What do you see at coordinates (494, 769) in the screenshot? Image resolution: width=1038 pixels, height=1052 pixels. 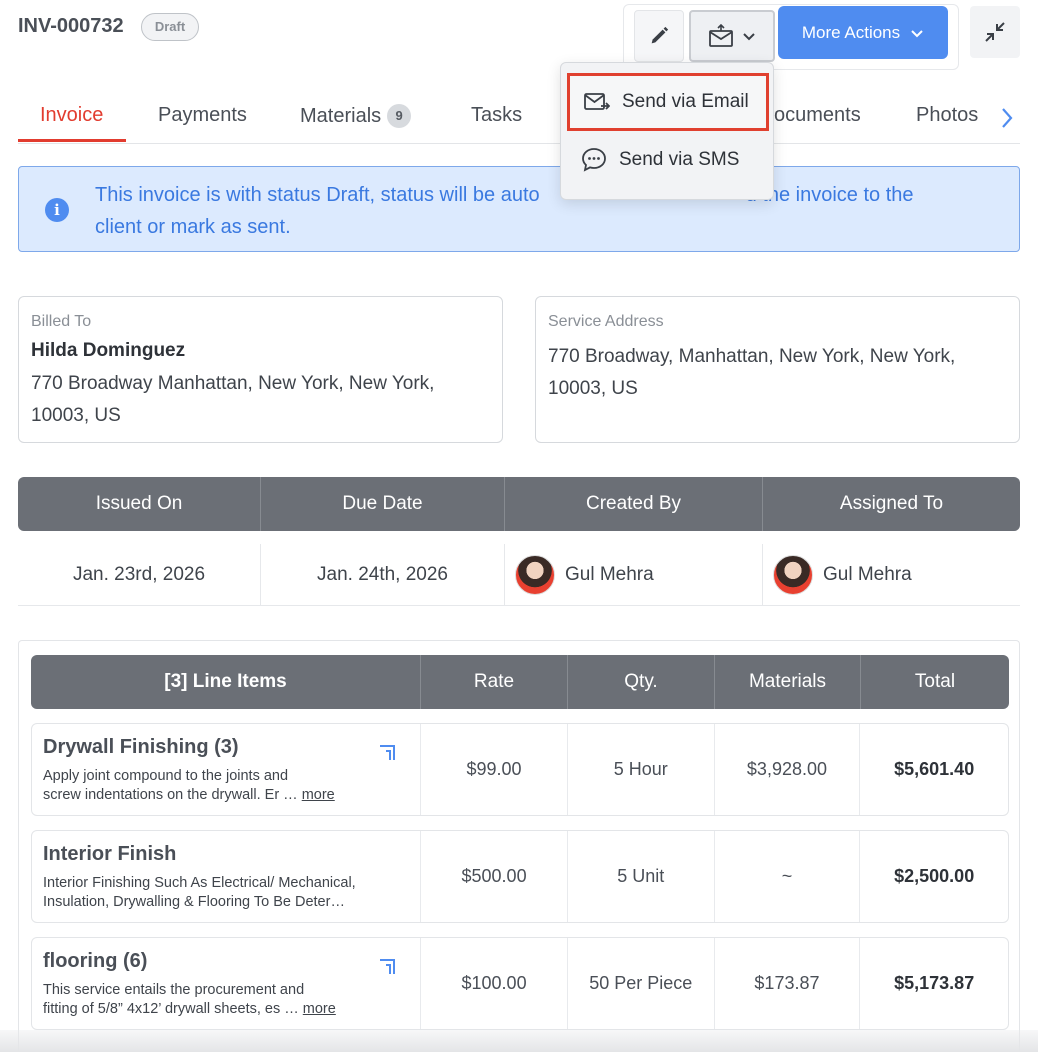 I see `item-rate: $99.00` at bounding box center [494, 769].